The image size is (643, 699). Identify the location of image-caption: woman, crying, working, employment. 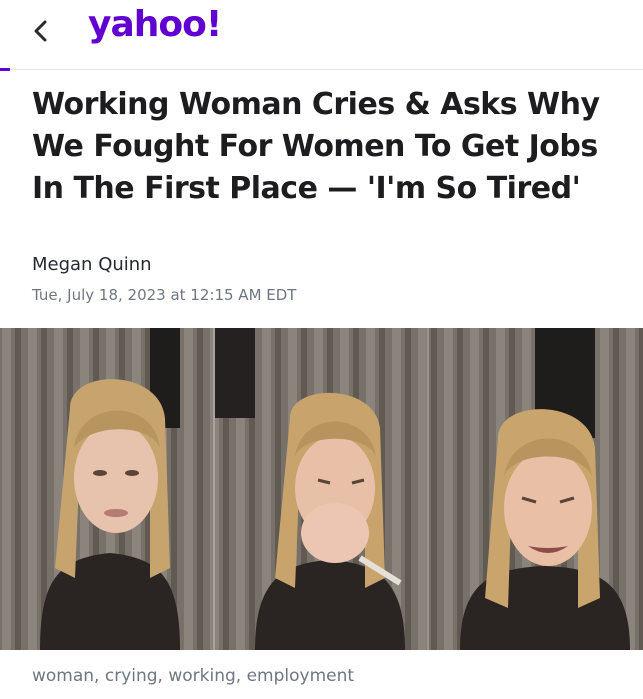
(193, 676).